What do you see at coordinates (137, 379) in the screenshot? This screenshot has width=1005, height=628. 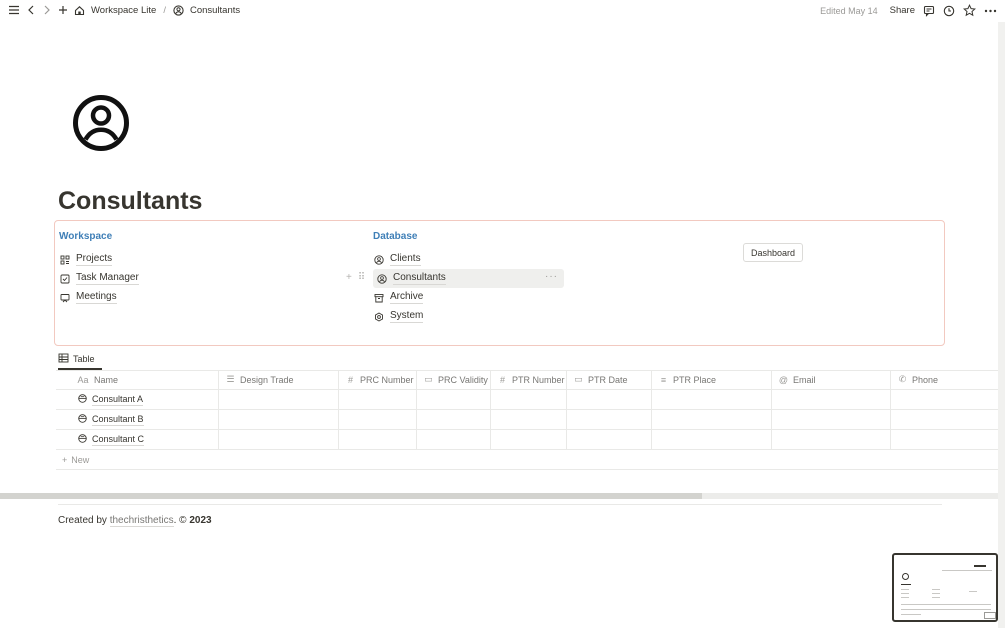 I see `column-header-name: Aa Name` at bounding box center [137, 379].